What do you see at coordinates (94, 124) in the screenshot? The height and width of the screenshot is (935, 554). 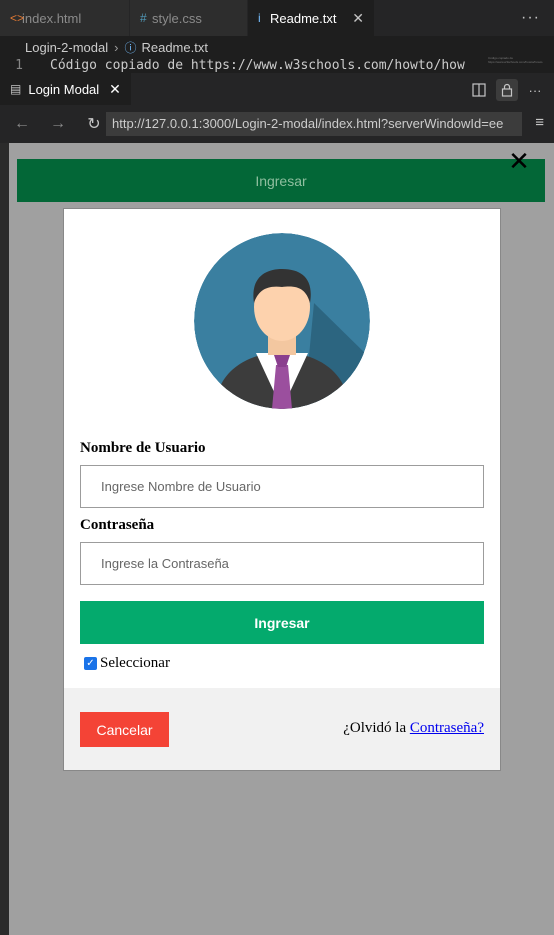 I see `refresh-icon: ↻` at bounding box center [94, 124].